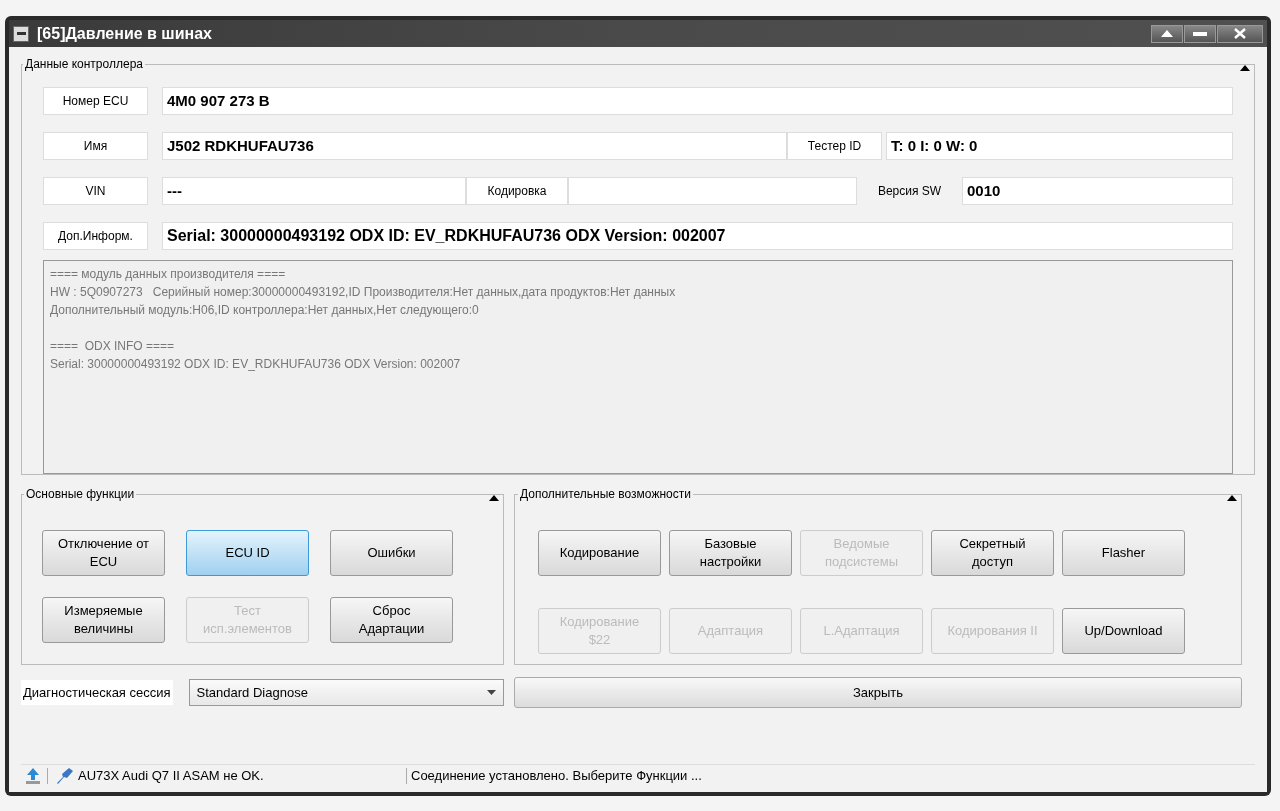  Describe the element at coordinates (474, 146) in the screenshot. I see `value-field: J502 RDKHUFAU736` at that location.